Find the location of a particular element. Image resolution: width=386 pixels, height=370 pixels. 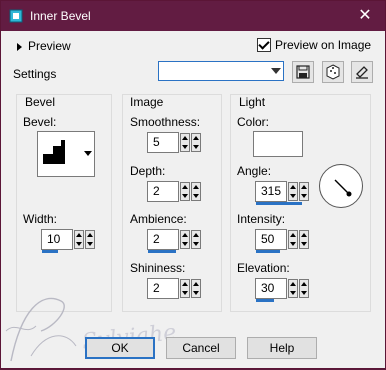

smoothness-label: Smoothness: is located at coordinates (165, 122).